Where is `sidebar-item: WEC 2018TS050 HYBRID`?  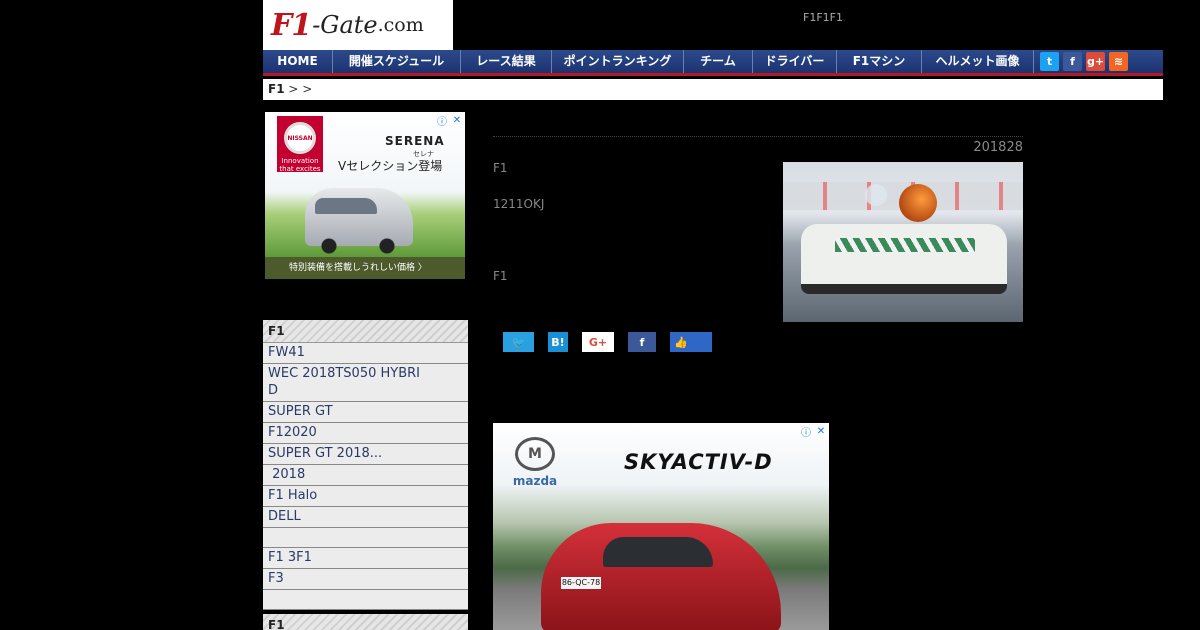 sidebar-item: WEC 2018TS050 HYBRID is located at coordinates (365, 383).